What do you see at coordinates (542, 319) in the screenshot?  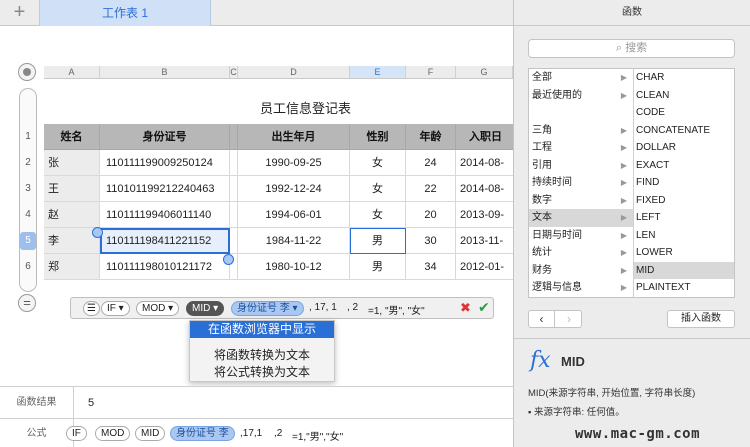 I see `back-button: ‹` at bounding box center [542, 319].